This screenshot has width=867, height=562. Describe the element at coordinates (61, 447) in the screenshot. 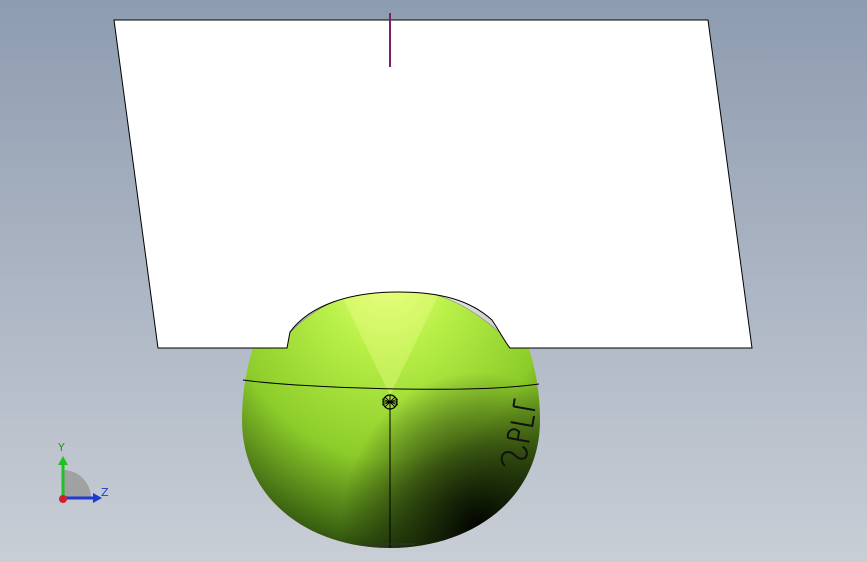

I see `y-axis-label: Y` at that location.